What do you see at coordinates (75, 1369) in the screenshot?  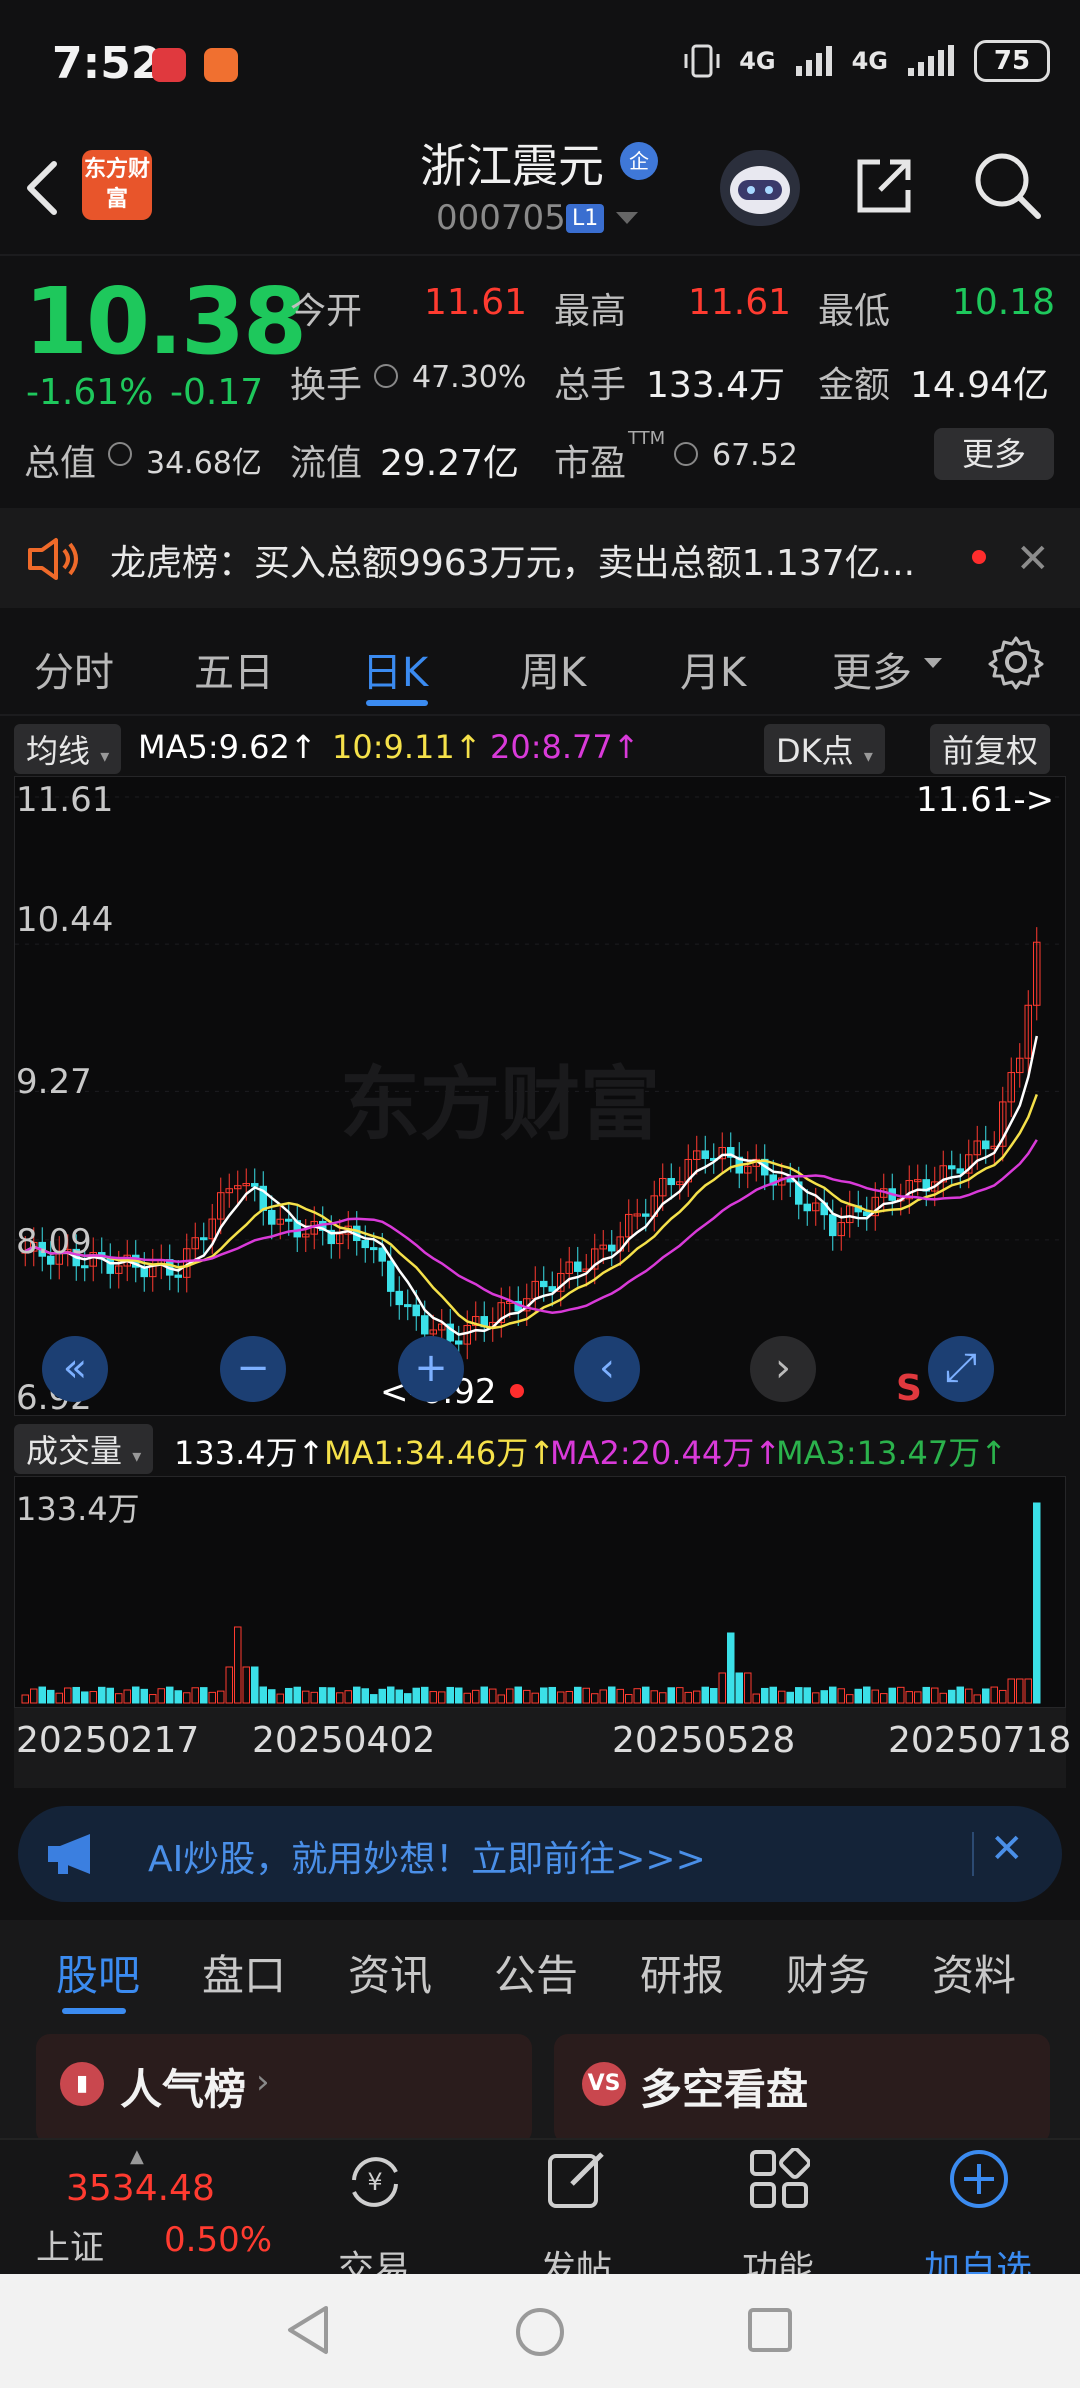 I see `scroll-left-fast-icon: «` at bounding box center [75, 1369].